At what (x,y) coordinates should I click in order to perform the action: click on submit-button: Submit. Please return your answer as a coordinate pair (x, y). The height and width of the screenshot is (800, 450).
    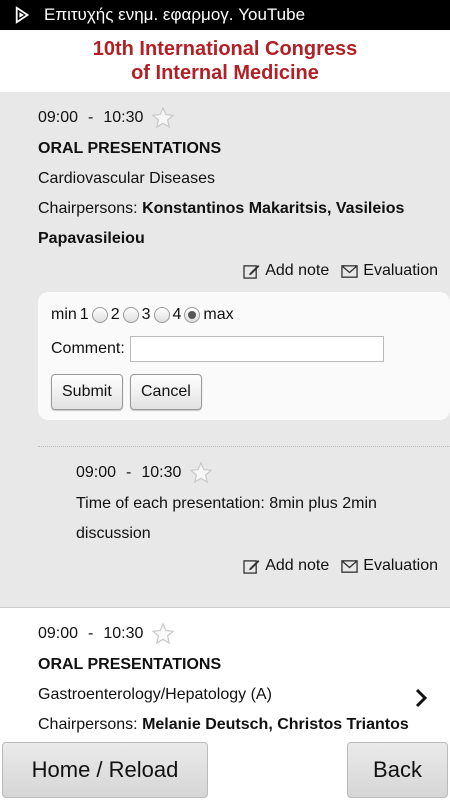
    Looking at the image, I should click on (87, 392).